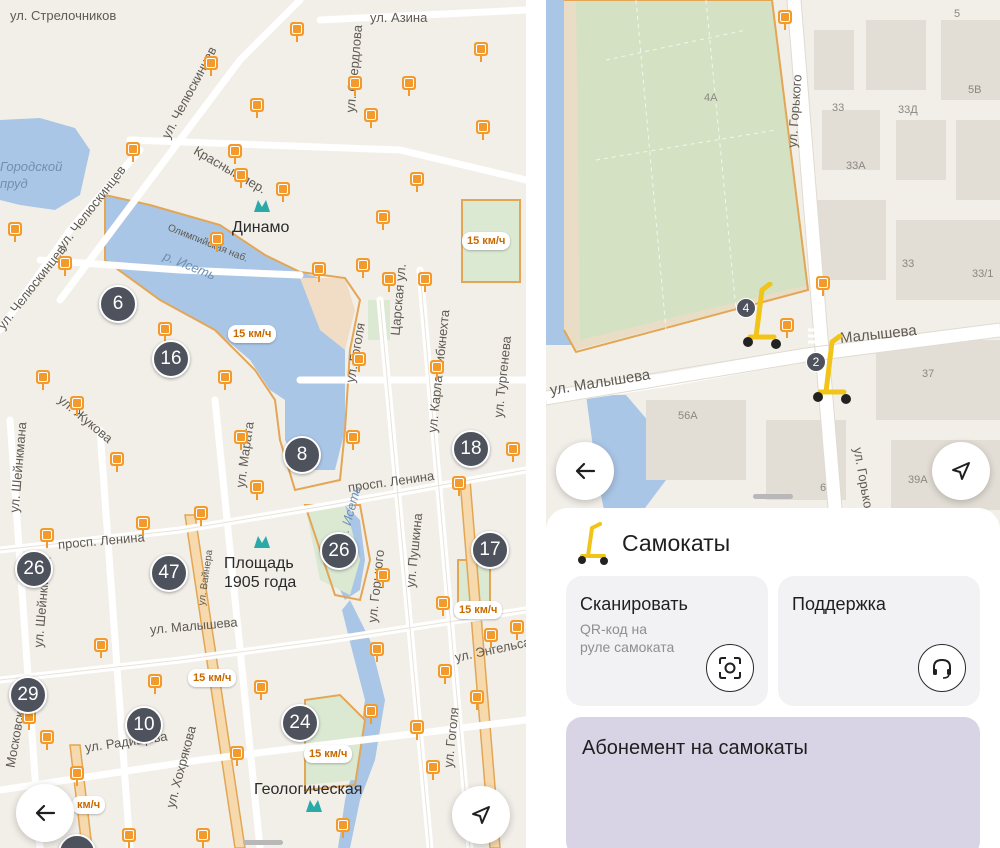  Describe the element at coordinates (300, 723) in the screenshot. I see `scooter-cluster: 24` at that location.